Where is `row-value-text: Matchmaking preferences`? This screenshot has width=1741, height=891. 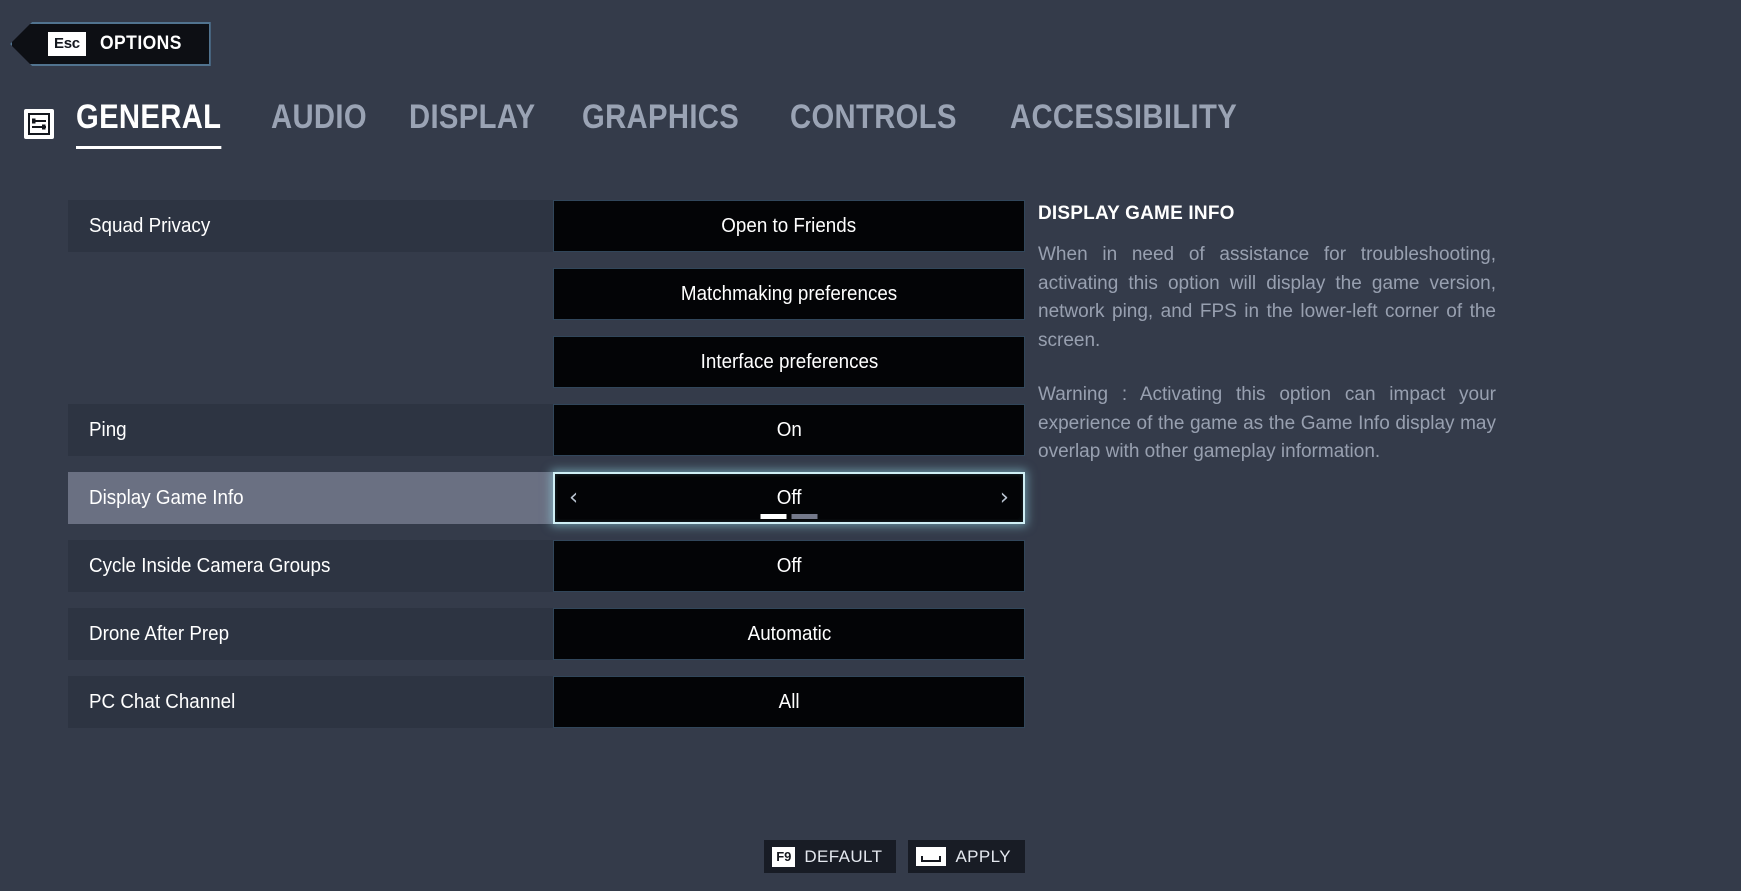
row-value-text: Matchmaking preferences is located at coordinates (789, 293).